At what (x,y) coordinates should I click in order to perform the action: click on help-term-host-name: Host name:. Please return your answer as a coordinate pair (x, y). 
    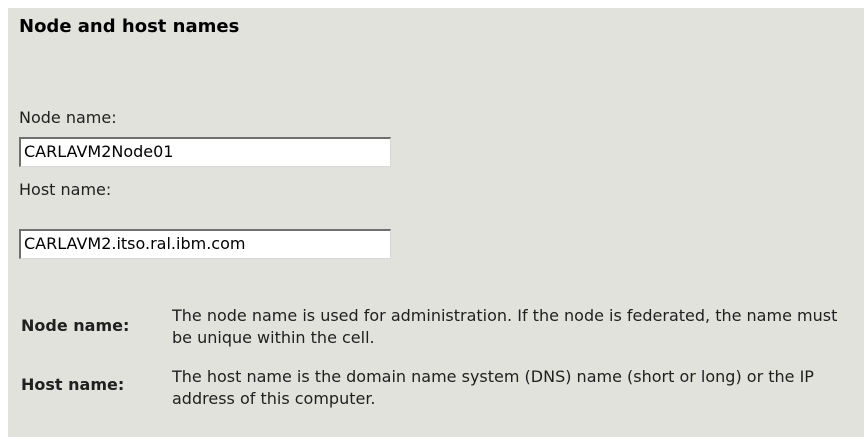
    Looking at the image, I should click on (73, 384).